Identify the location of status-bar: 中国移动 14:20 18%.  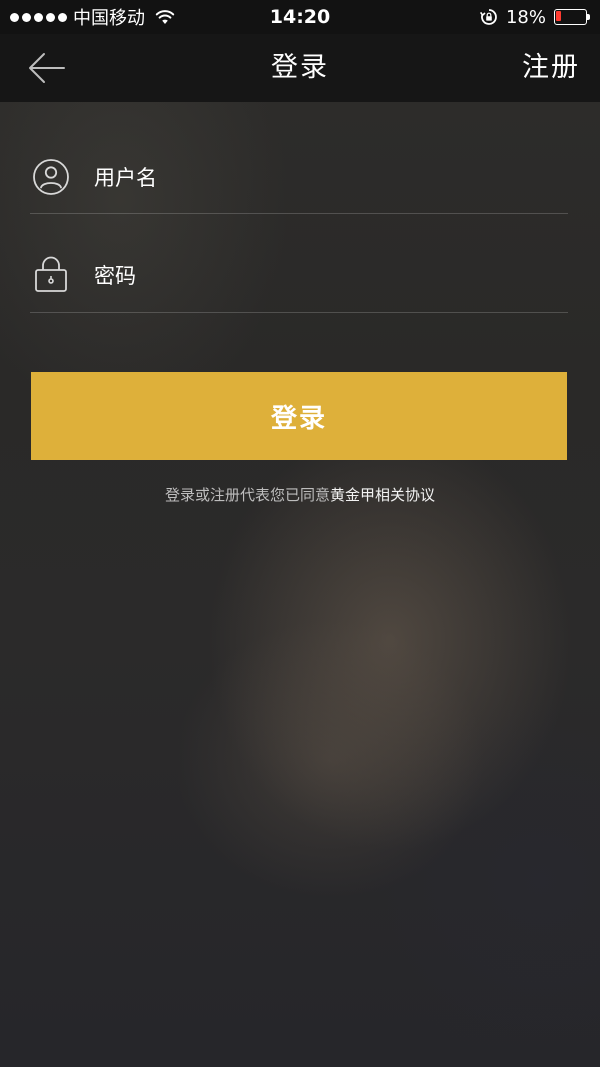
(300, 17).